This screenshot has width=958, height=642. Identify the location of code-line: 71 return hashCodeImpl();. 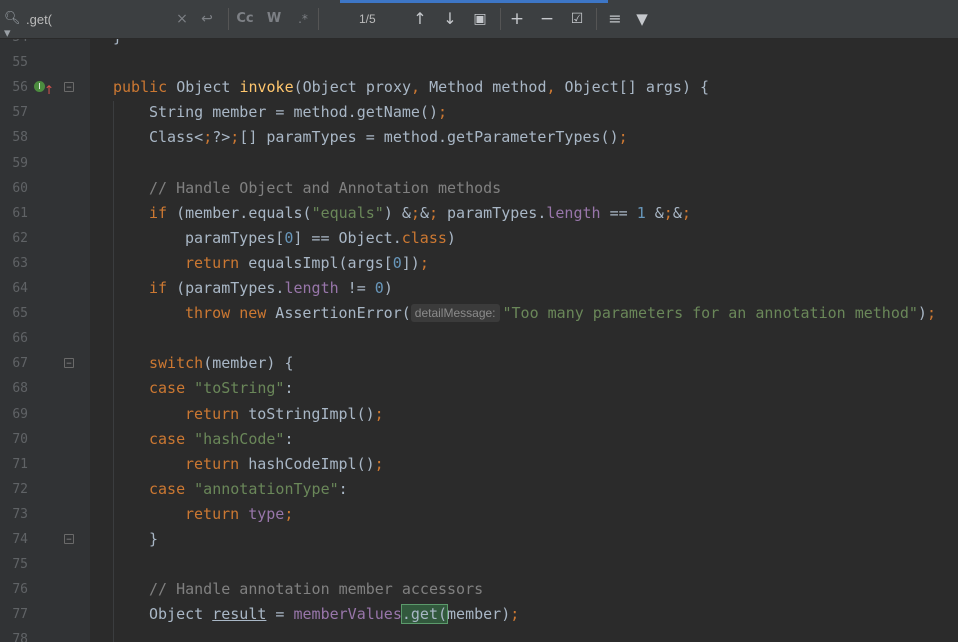
(479, 464).